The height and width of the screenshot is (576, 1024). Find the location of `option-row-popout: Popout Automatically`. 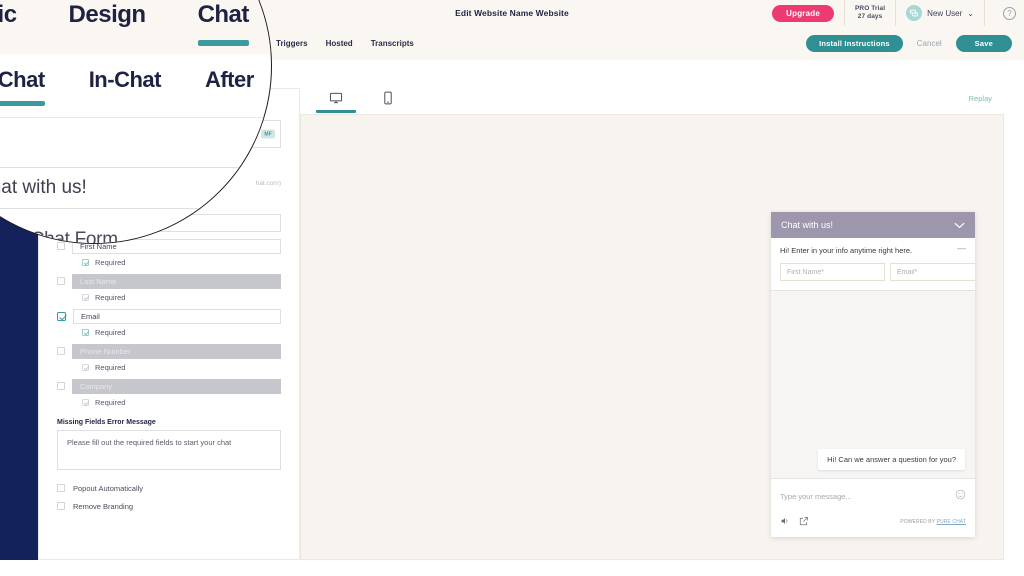

option-row-popout: Popout Automatically is located at coordinates (169, 488).